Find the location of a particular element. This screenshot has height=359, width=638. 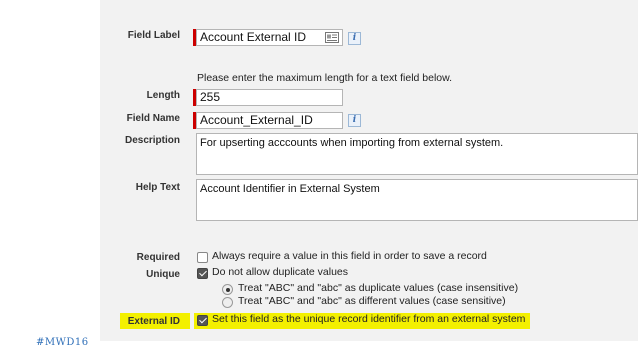

event-hashtag: #MWD16 is located at coordinates (62, 342).